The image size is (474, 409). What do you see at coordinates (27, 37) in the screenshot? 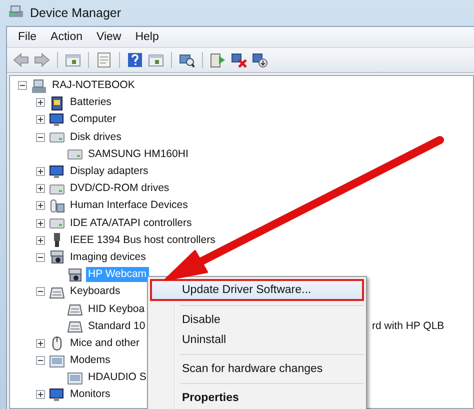
I see `menu-item: File` at bounding box center [27, 37].